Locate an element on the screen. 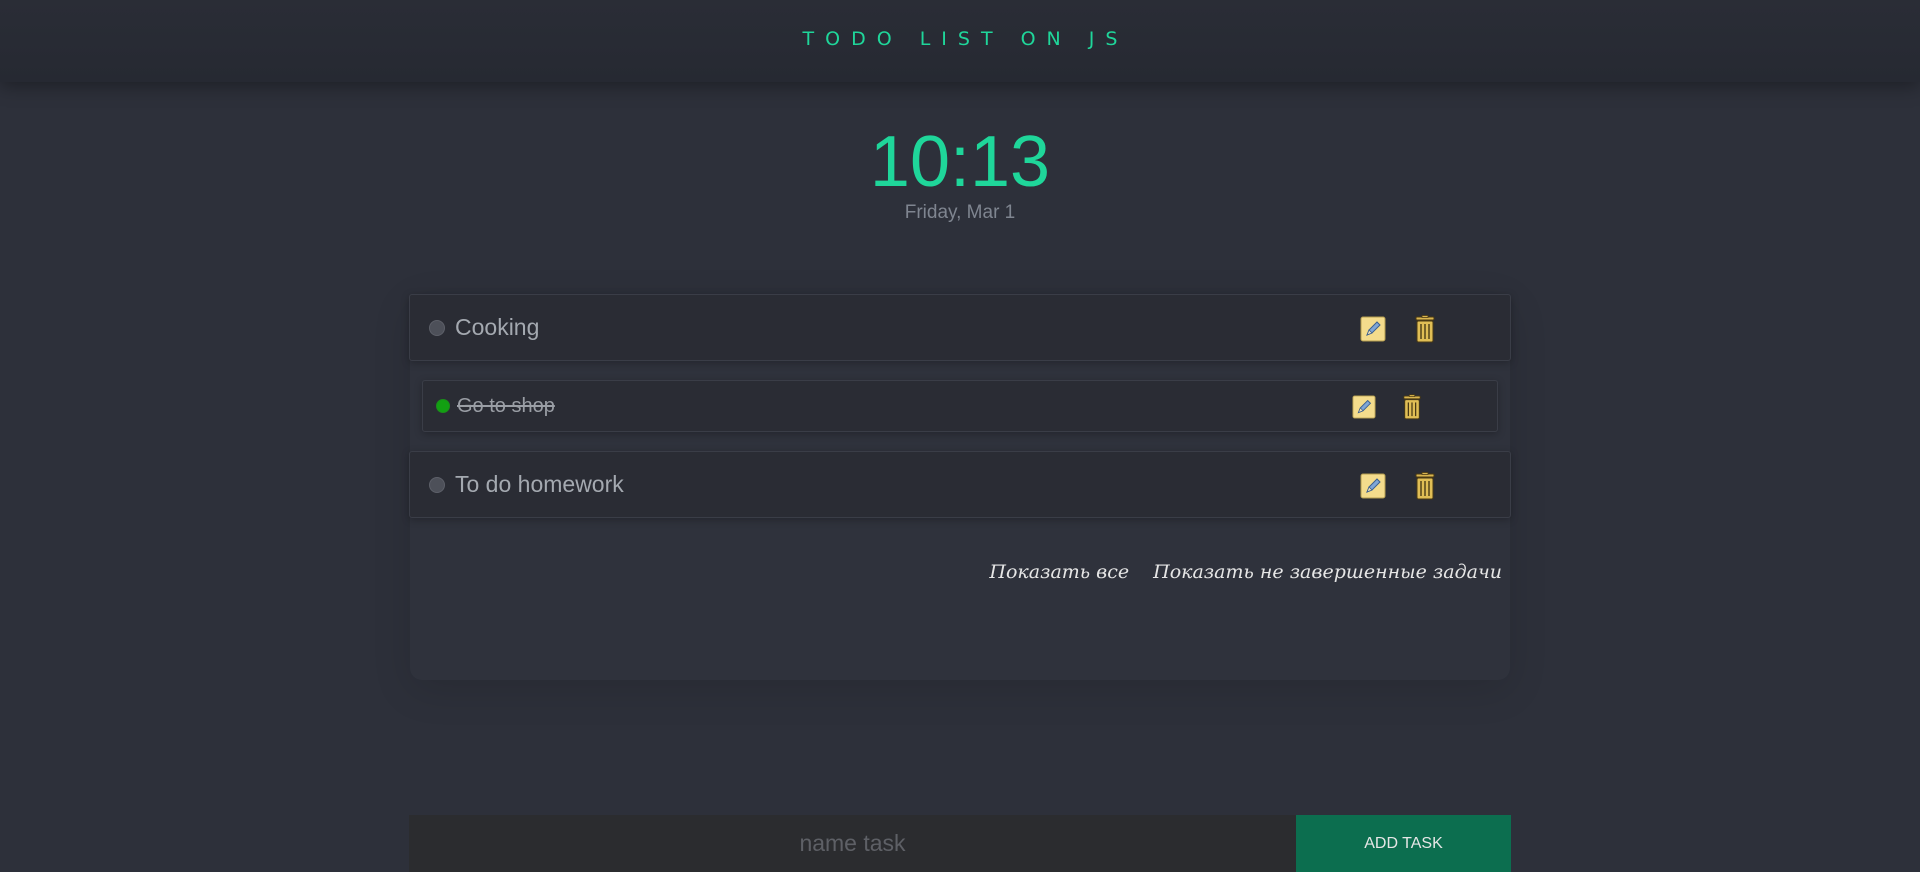 This screenshot has height=872, width=1920. task-item: Go to shop is located at coordinates (960, 406).